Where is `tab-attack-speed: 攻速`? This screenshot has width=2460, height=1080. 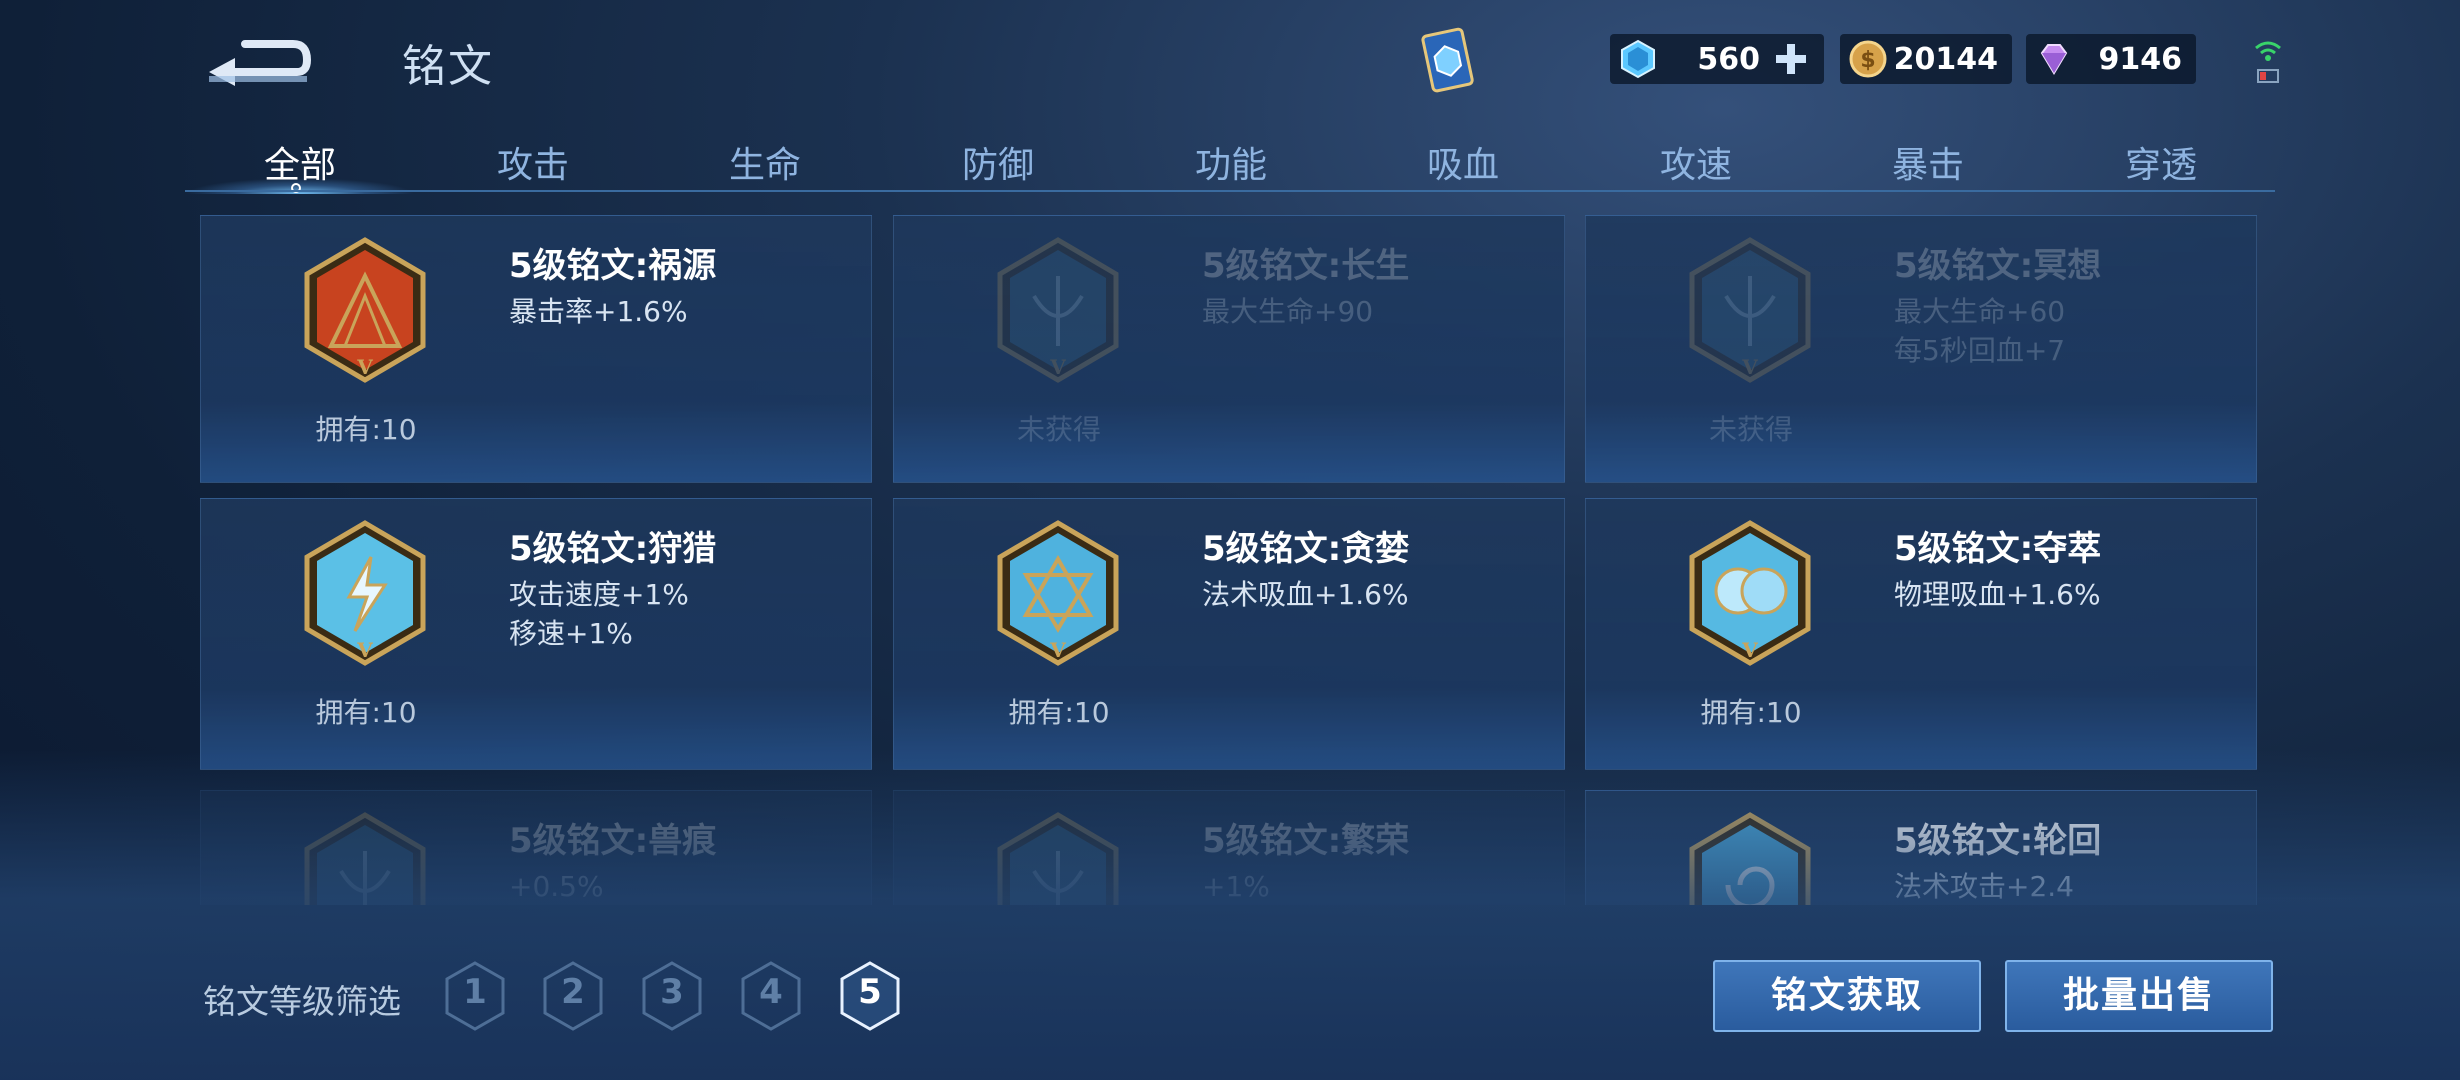 tab-attack-speed: 攻速 is located at coordinates (1696, 162).